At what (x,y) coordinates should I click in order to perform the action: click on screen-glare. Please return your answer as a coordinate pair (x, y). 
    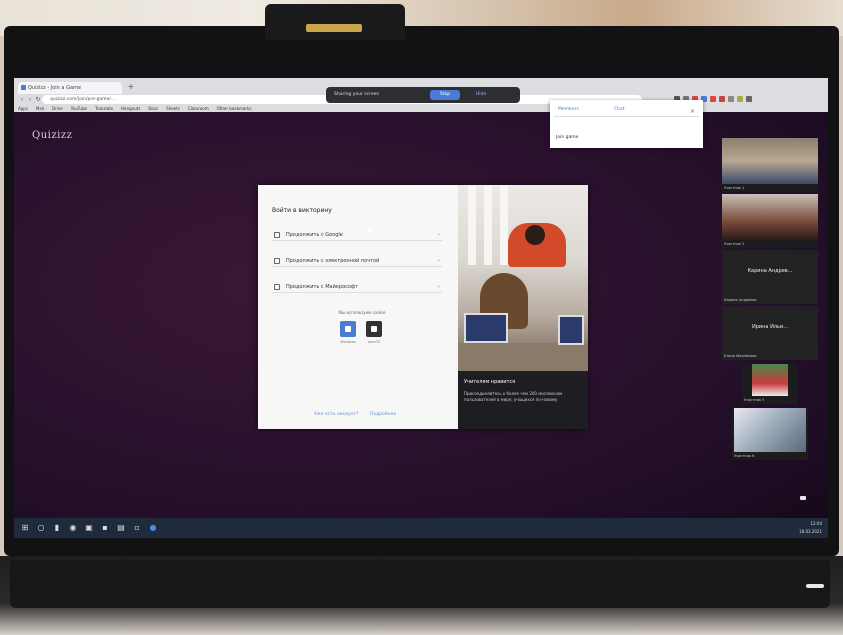
    Looking at the image, I should click on (803, 498).